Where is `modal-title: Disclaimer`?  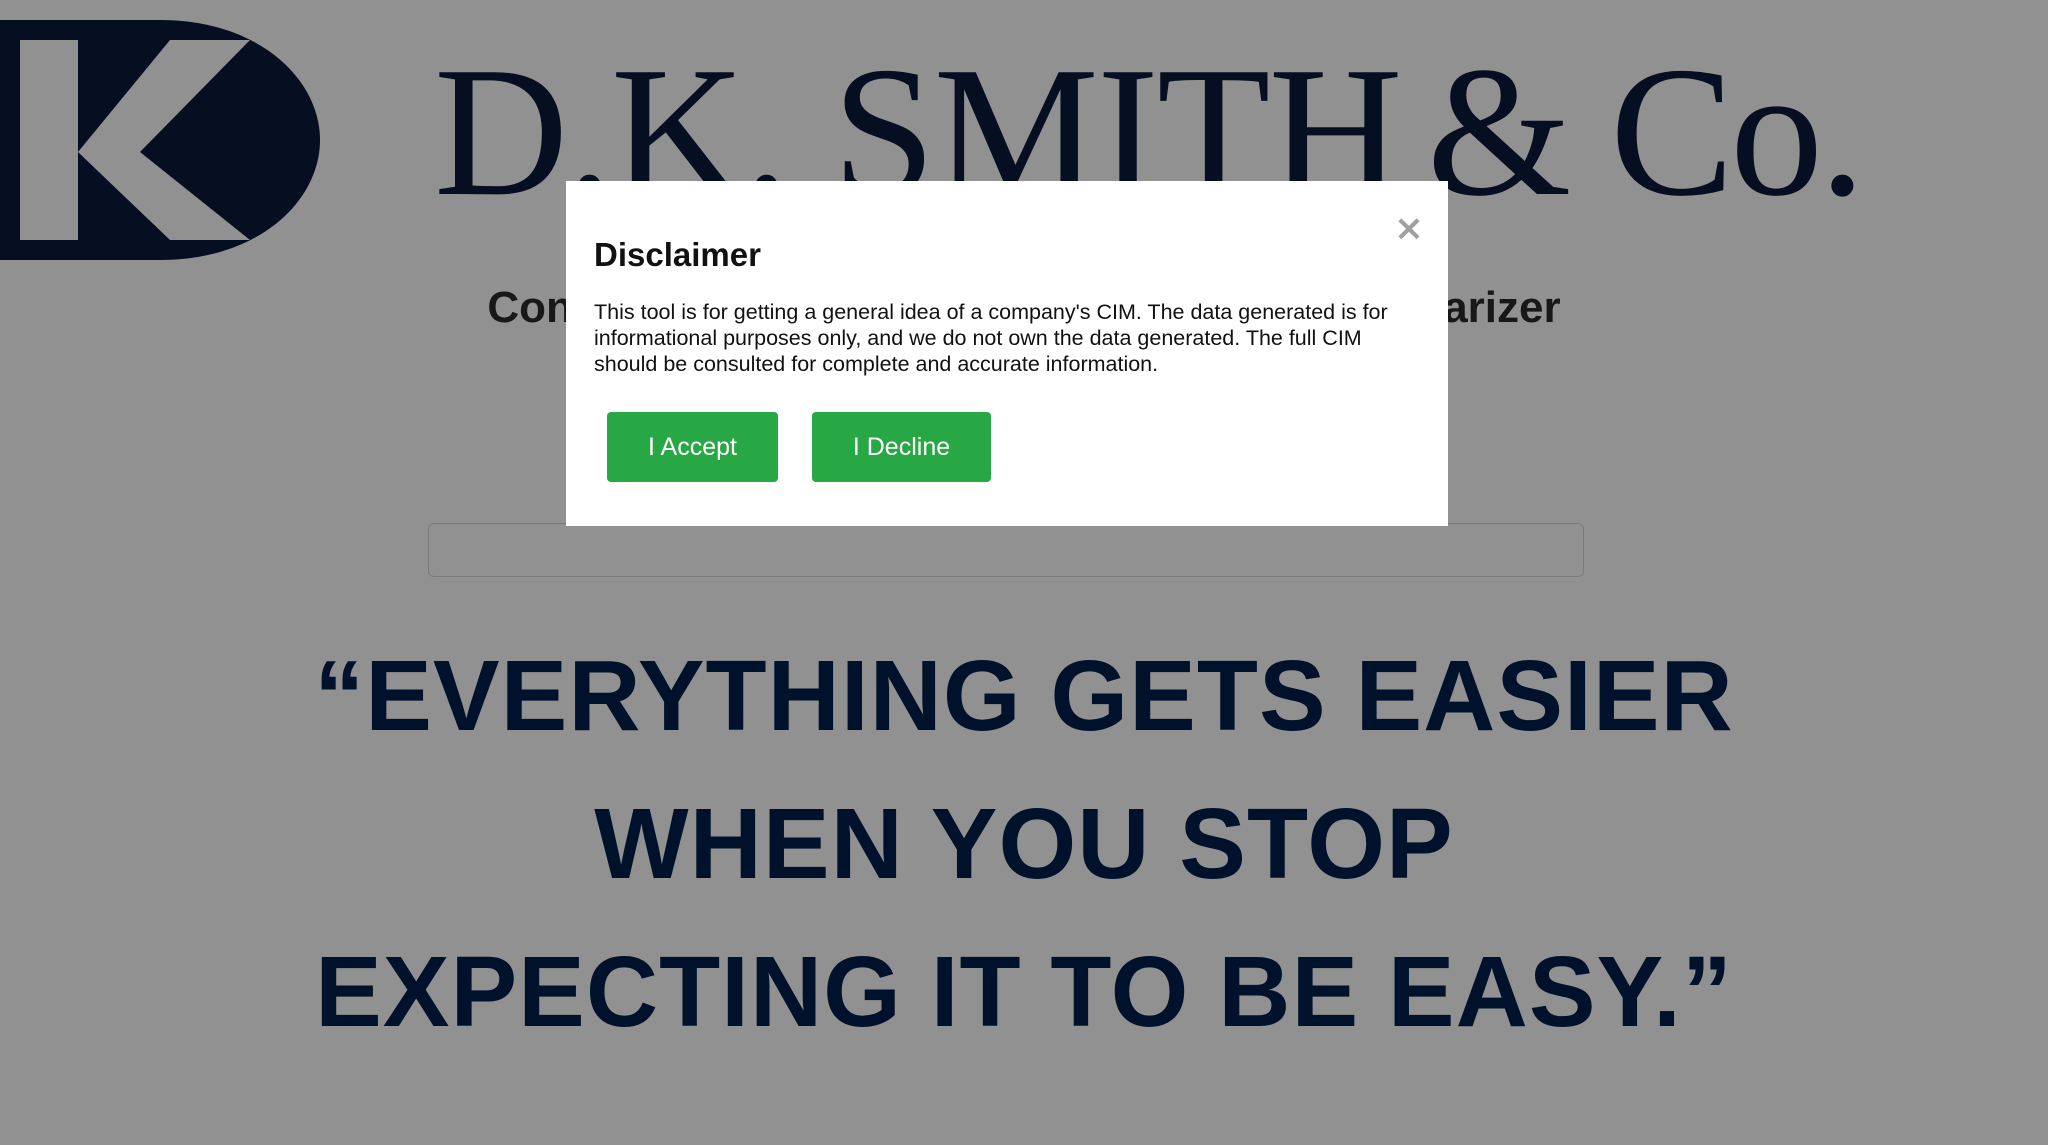
modal-title: Disclaimer is located at coordinates (677, 254).